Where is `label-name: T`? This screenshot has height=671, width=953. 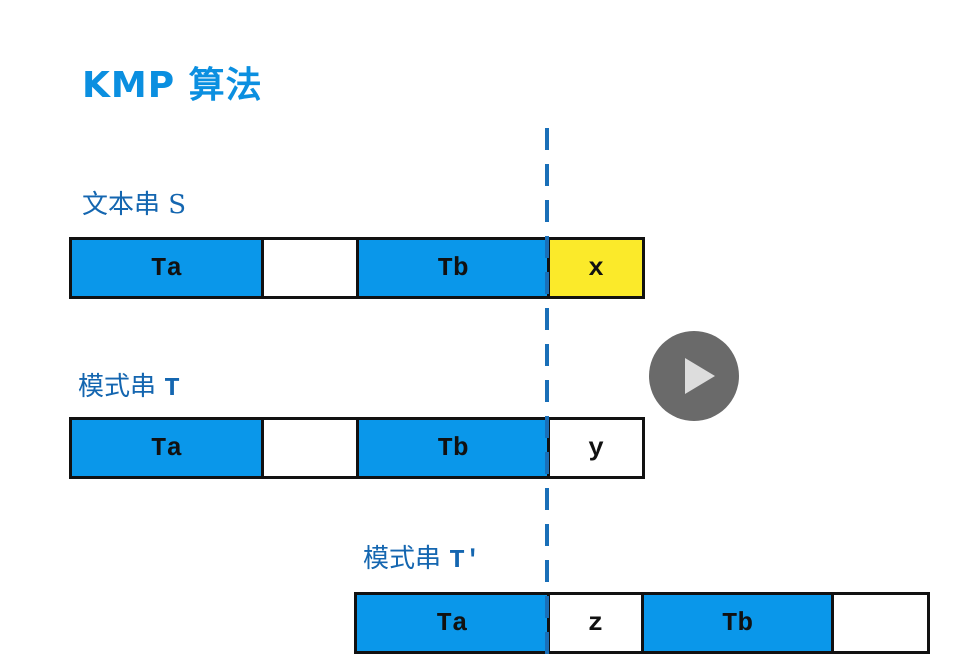
label-name: T is located at coordinates (172, 388).